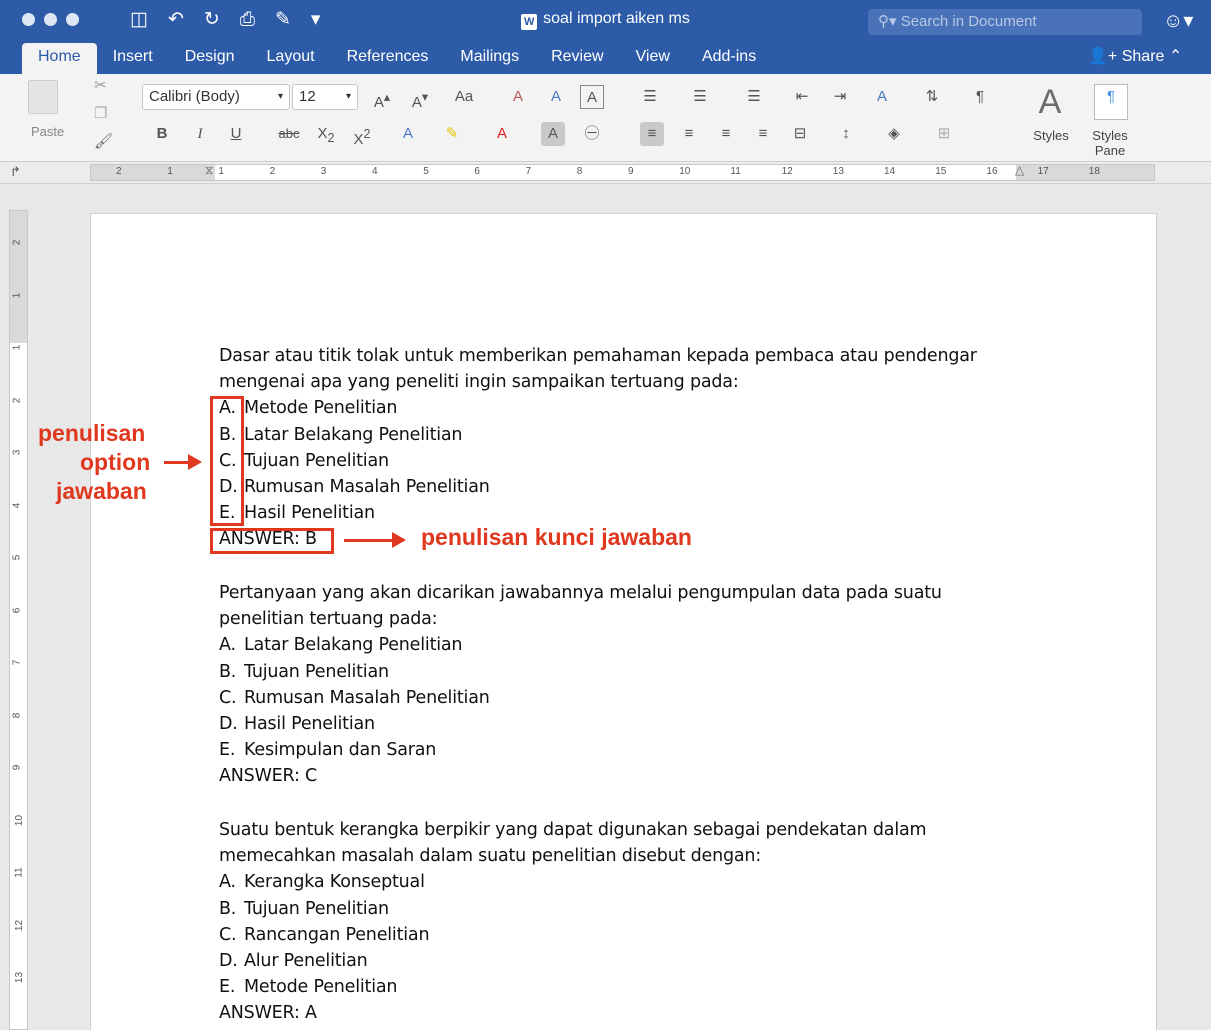 Image resolution: width=1211 pixels, height=1030 pixels. What do you see at coordinates (800, 134) in the screenshot?
I see `distributed-icon: ⊟` at bounding box center [800, 134].